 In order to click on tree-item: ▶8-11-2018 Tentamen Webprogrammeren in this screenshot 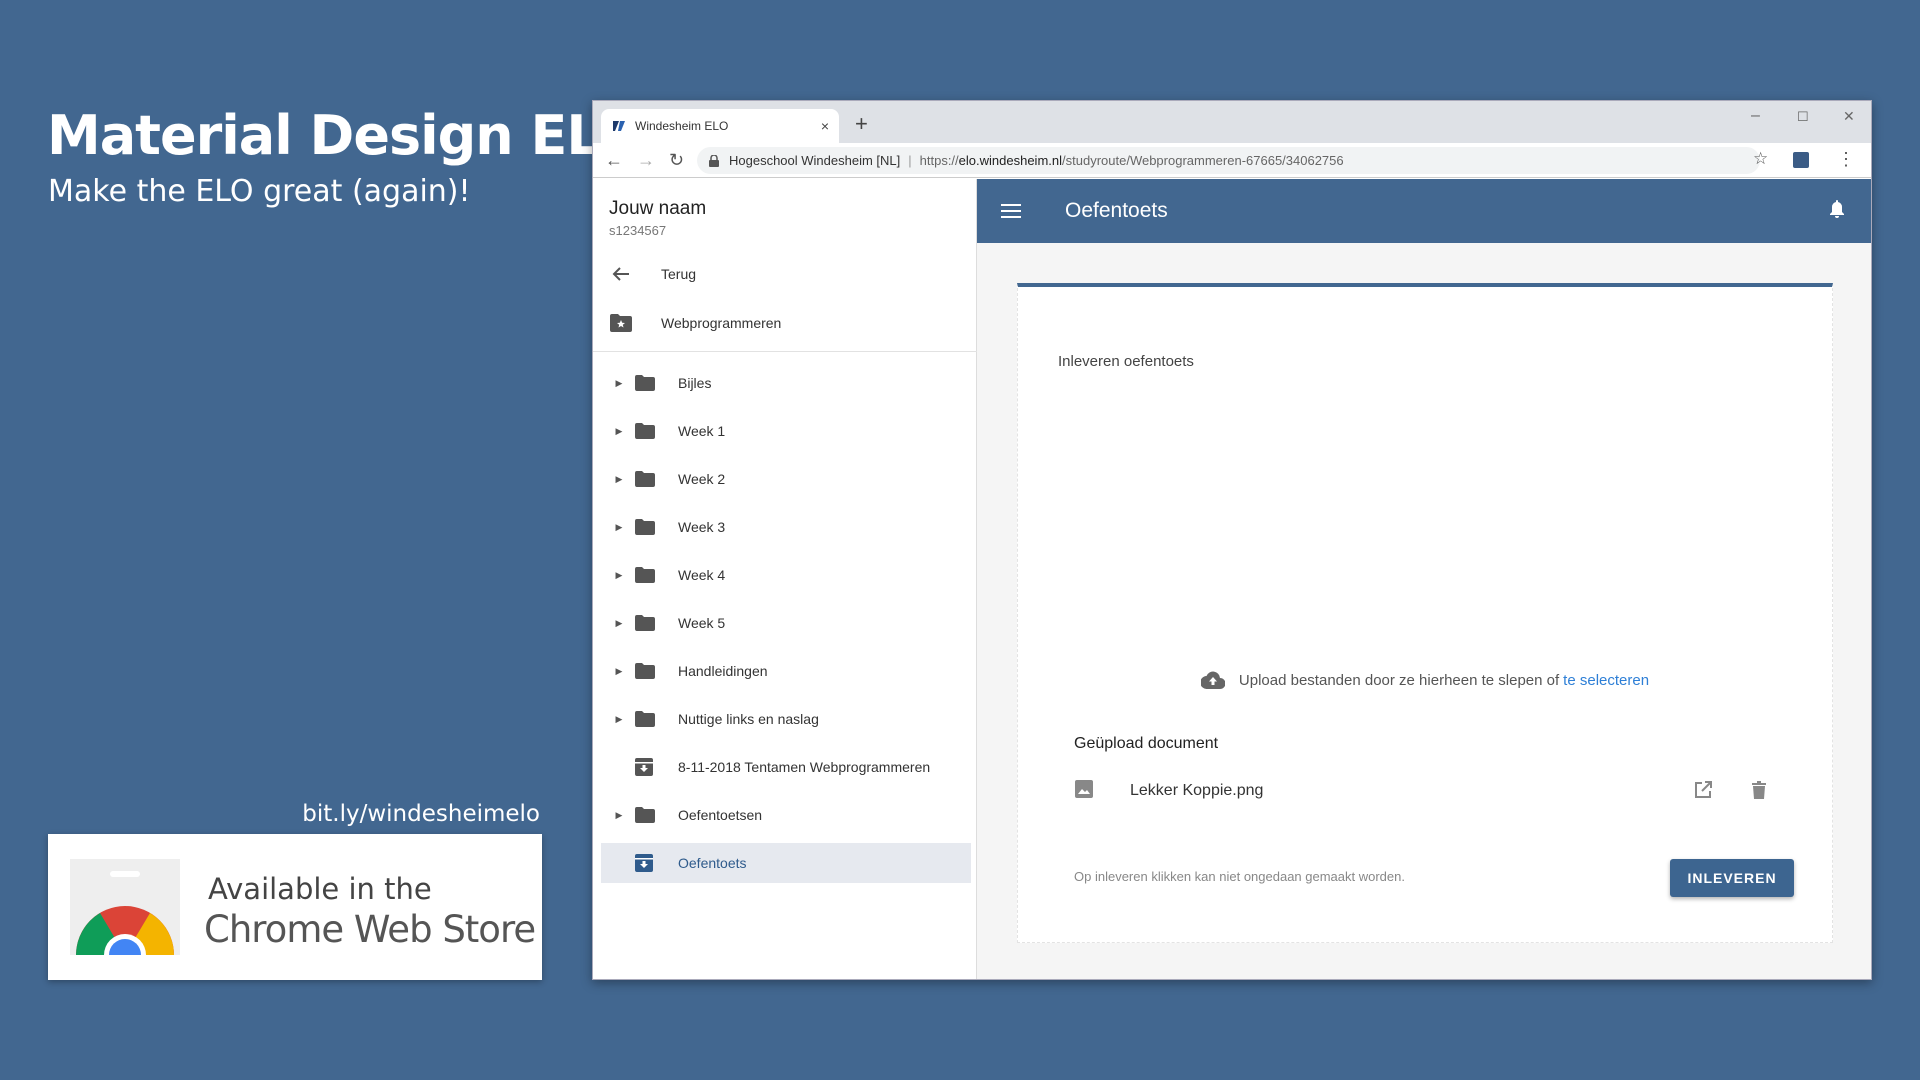, I will do `click(786, 767)`.